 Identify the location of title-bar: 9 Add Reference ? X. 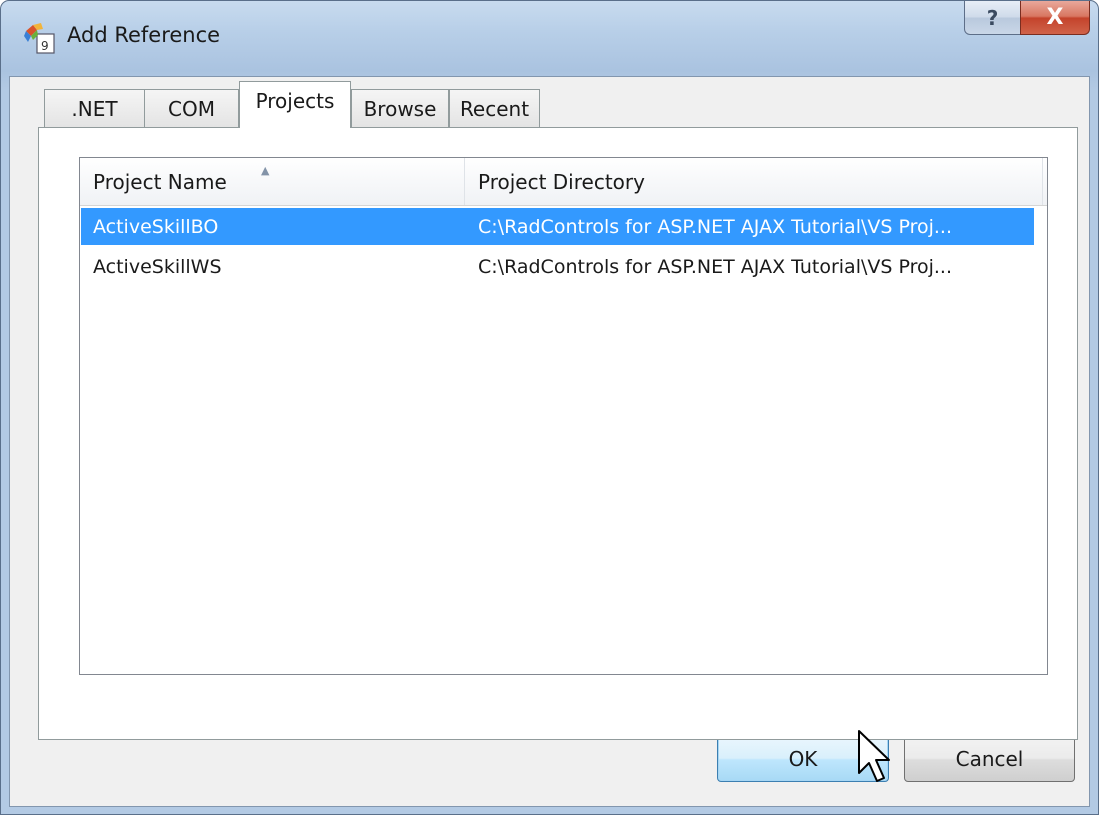
(549, 38).